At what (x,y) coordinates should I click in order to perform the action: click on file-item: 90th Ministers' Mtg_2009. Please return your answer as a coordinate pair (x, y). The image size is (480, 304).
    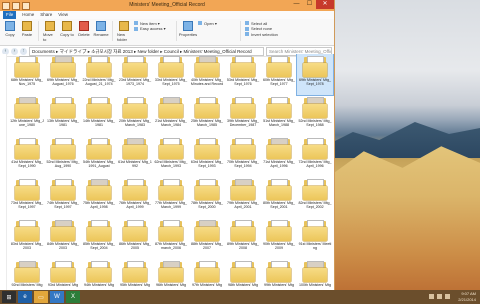
    Looking at the image, I should click on (279, 238).